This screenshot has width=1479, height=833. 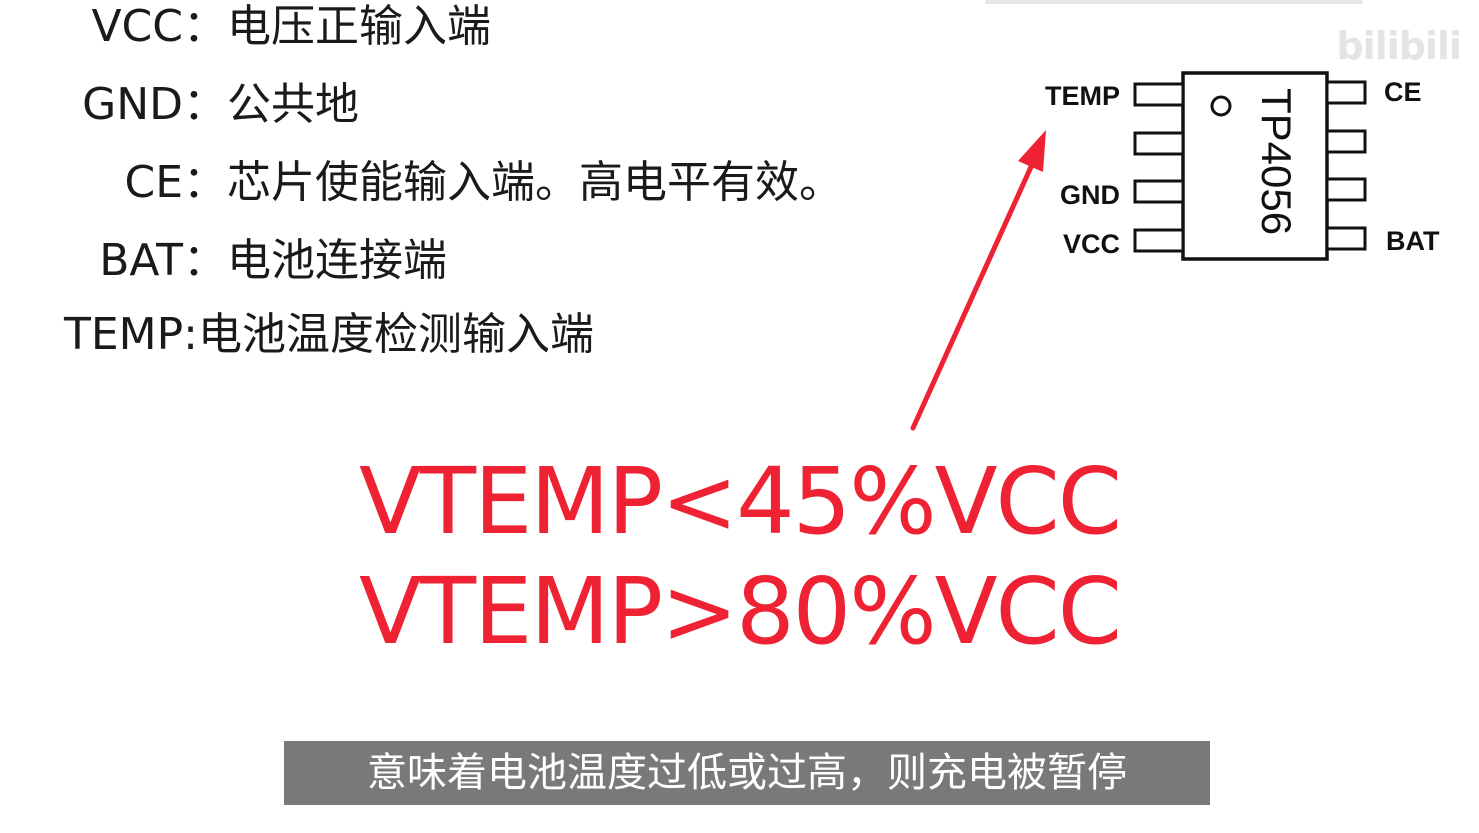 What do you see at coordinates (974, 293) in the screenshot?
I see `red-arrow-line` at bounding box center [974, 293].